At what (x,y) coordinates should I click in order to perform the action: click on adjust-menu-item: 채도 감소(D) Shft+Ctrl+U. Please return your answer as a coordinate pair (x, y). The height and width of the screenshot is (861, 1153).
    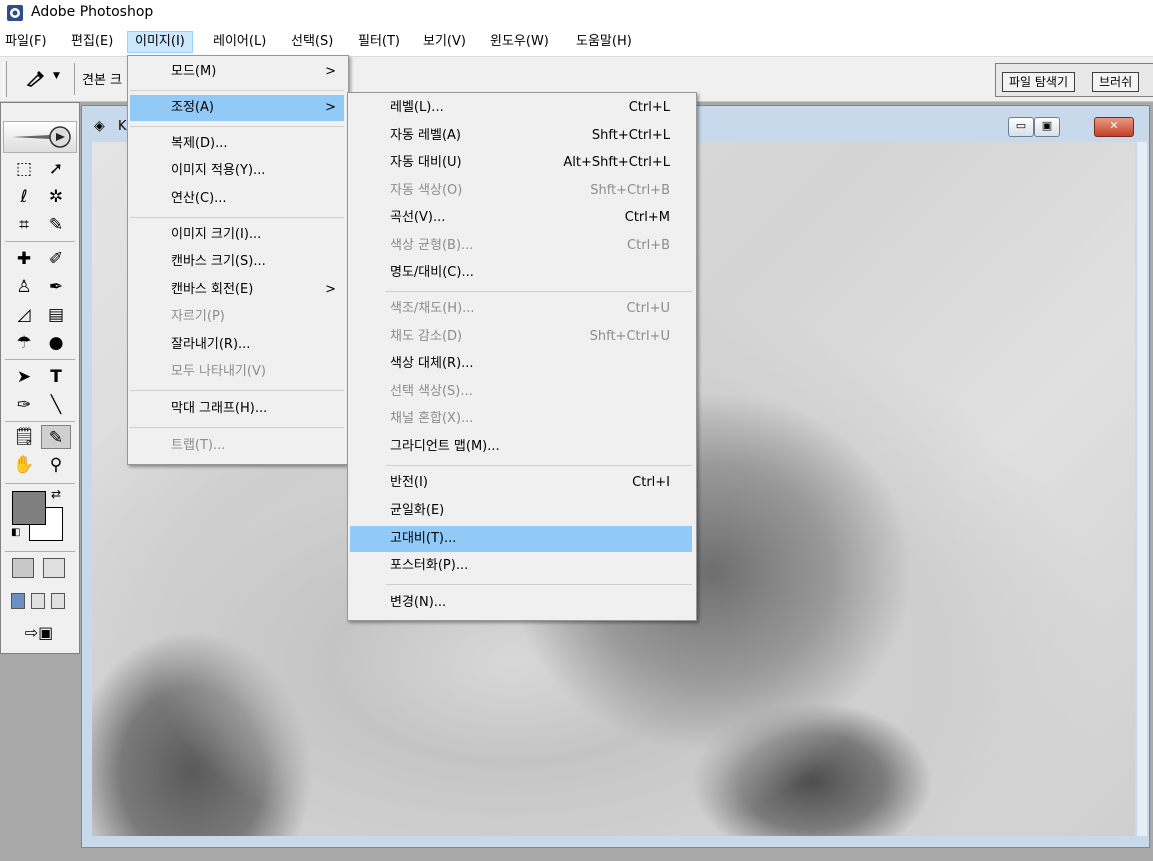
    Looking at the image, I should click on (521, 337).